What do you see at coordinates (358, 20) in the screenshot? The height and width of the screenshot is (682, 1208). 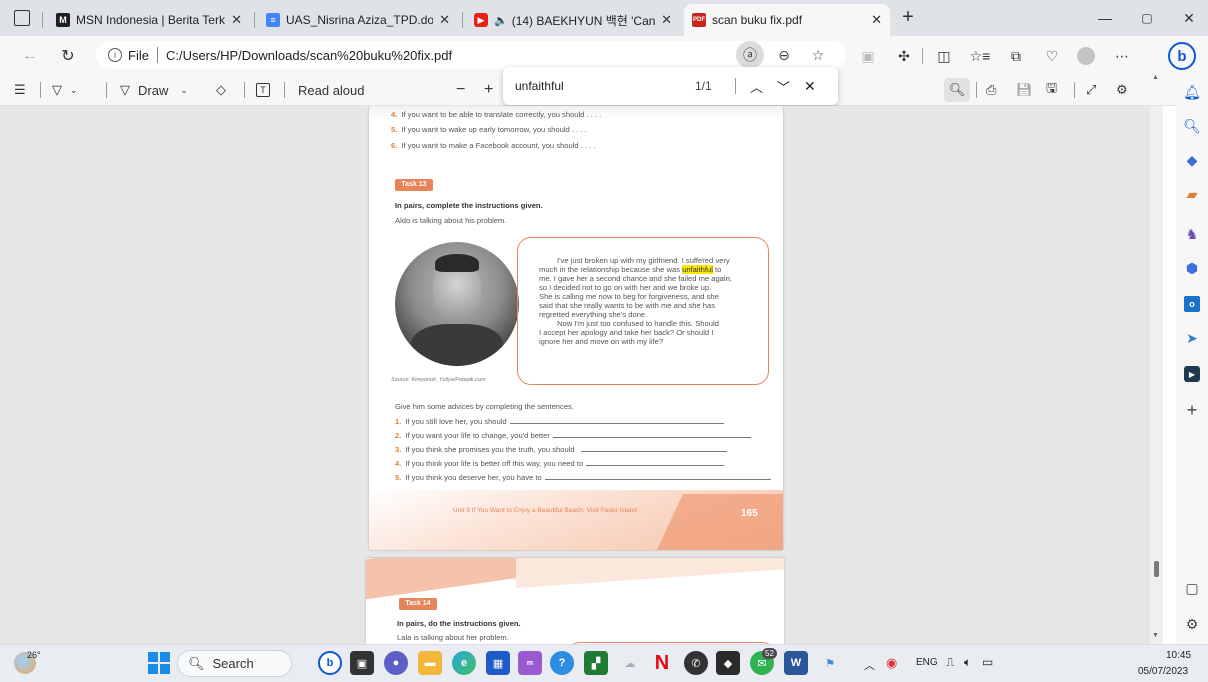 I see `tab-docs: ≡ UAS_Nisrina Aziza_TPD.docx - Go ✕` at bounding box center [358, 20].